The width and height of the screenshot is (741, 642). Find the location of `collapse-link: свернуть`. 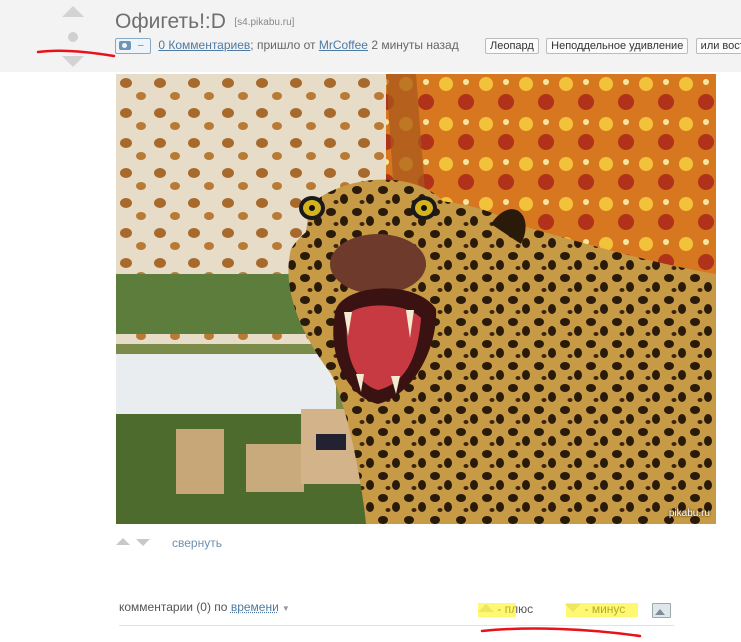

collapse-link: свернуть is located at coordinates (197, 543).